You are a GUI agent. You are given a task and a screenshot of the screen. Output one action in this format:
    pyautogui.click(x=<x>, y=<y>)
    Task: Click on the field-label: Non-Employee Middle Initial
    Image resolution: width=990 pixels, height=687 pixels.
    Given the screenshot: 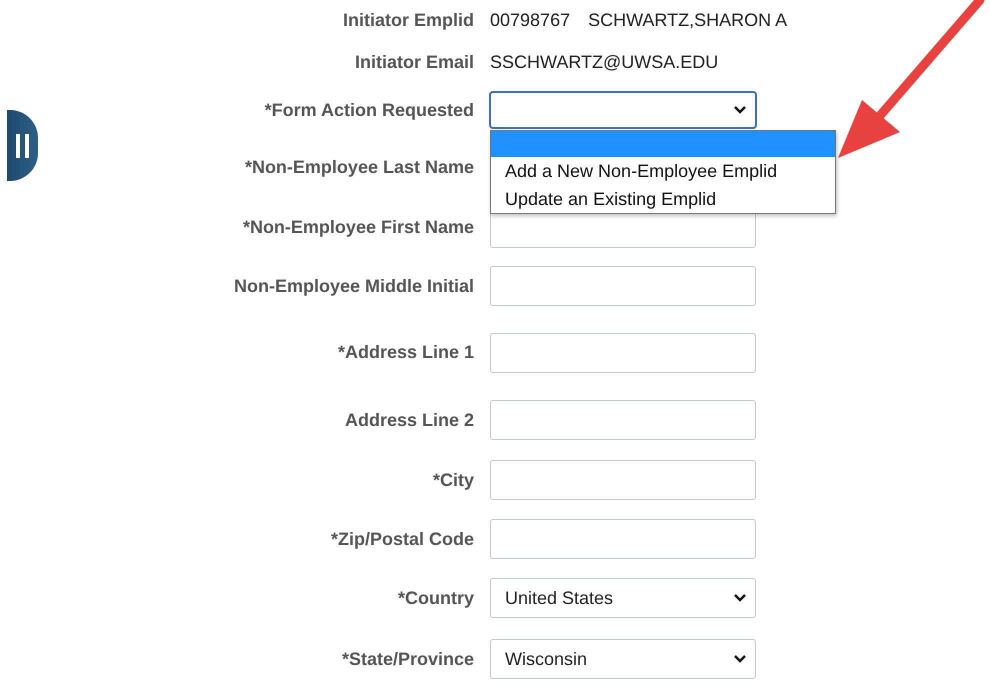 What is the action you would take?
    pyautogui.click(x=354, y=286)
    